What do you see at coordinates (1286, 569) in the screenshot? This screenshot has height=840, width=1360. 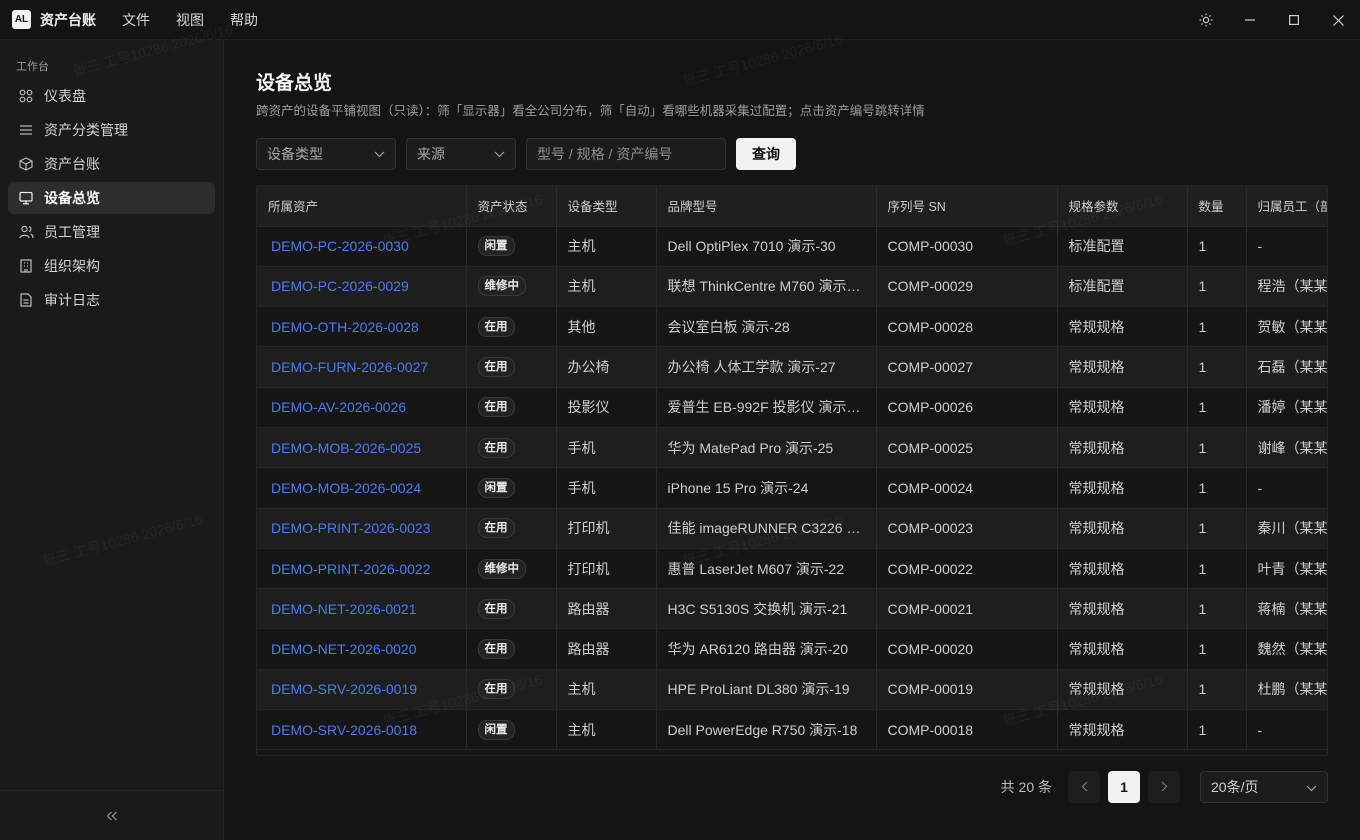 I see `table-cell: 叶青（某某` at bounding box center [1286, 569].